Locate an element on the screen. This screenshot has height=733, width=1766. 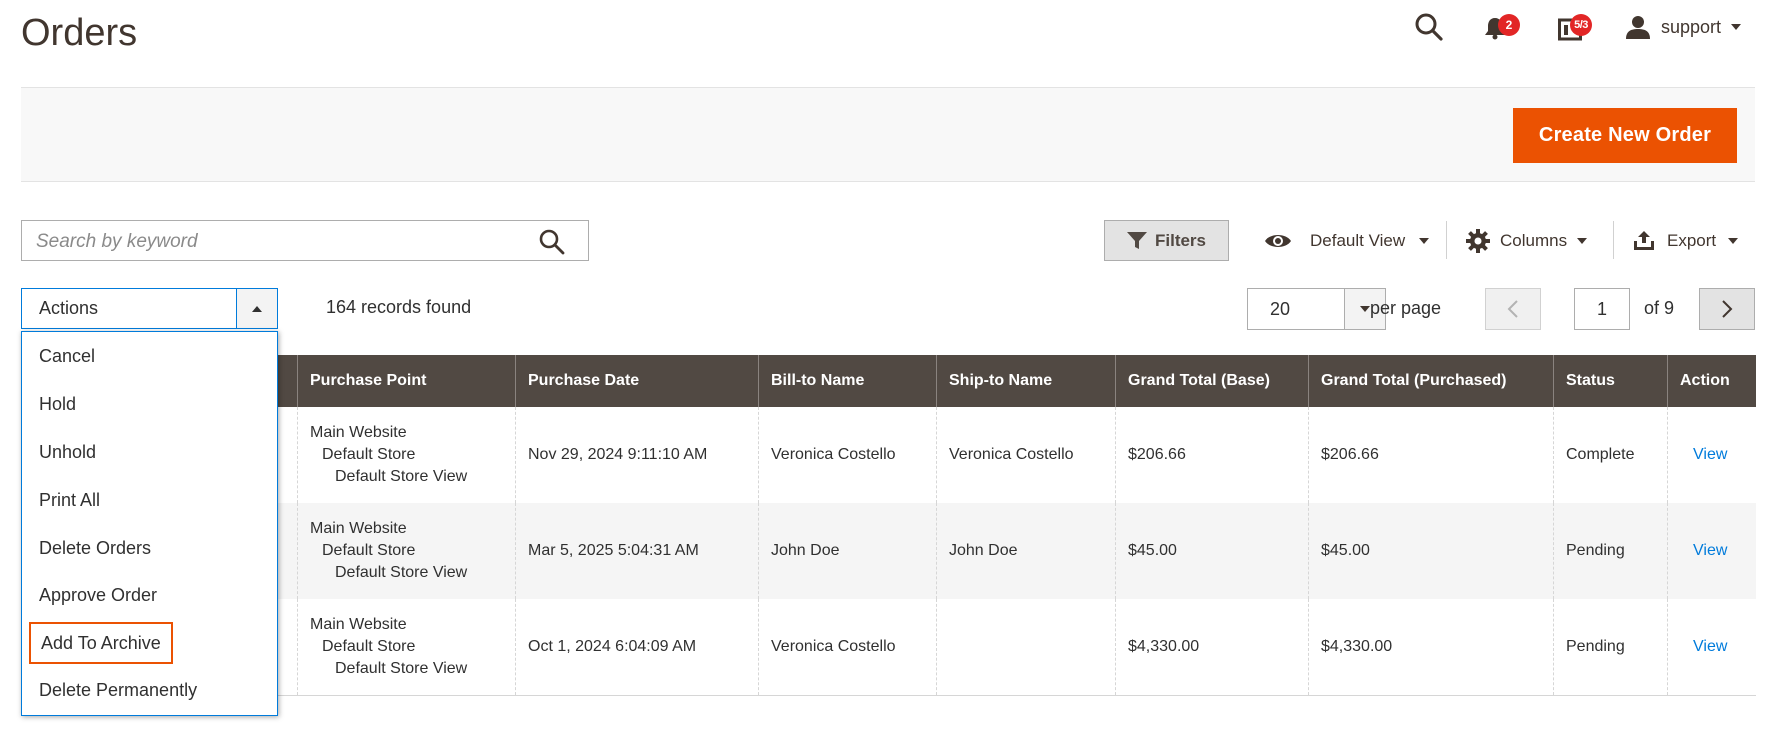
global-search-button is located at coordinates (1429, 29).